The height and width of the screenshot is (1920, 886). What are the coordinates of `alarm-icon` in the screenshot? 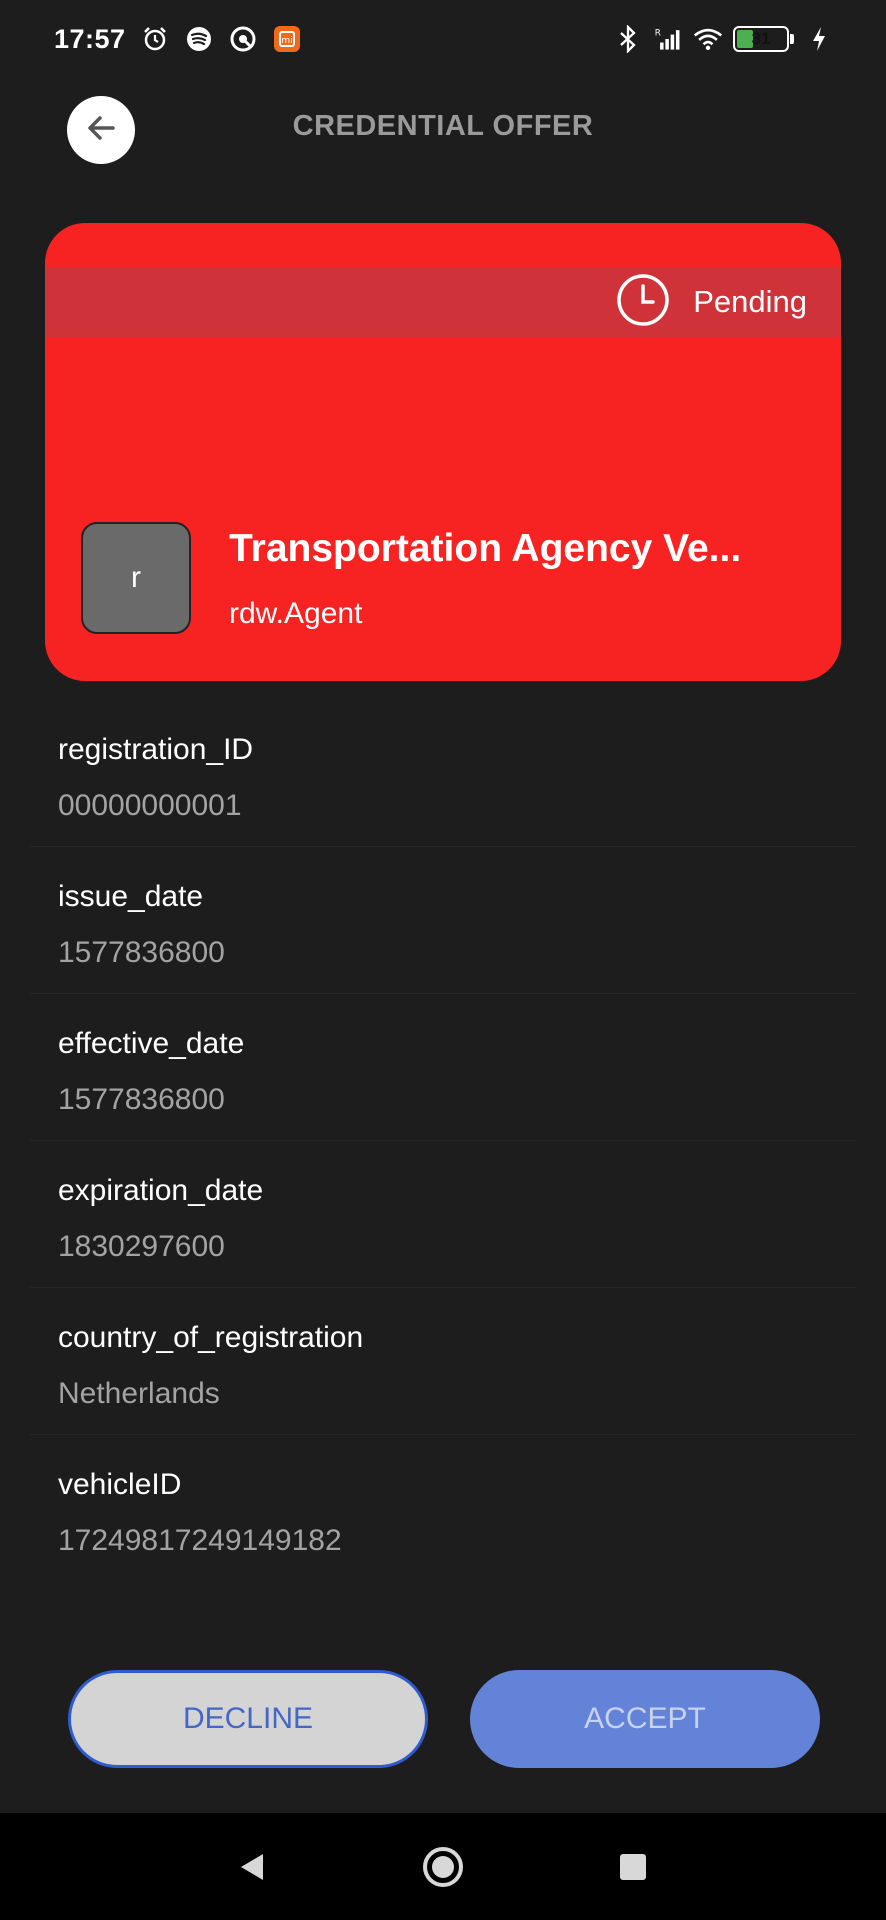 It's located at (155, 39).